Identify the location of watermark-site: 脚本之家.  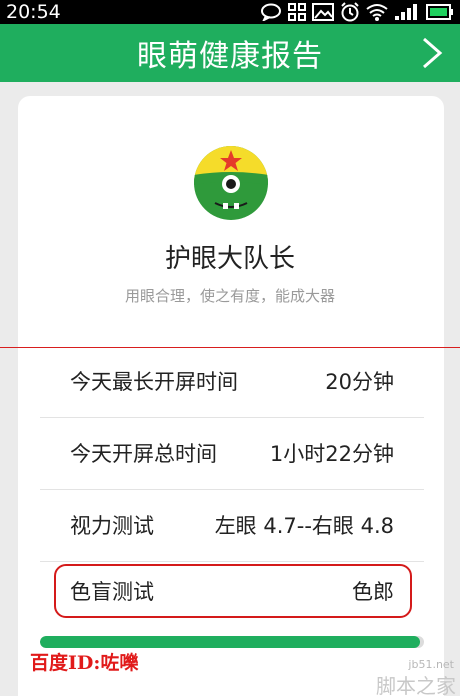
(416, 685).